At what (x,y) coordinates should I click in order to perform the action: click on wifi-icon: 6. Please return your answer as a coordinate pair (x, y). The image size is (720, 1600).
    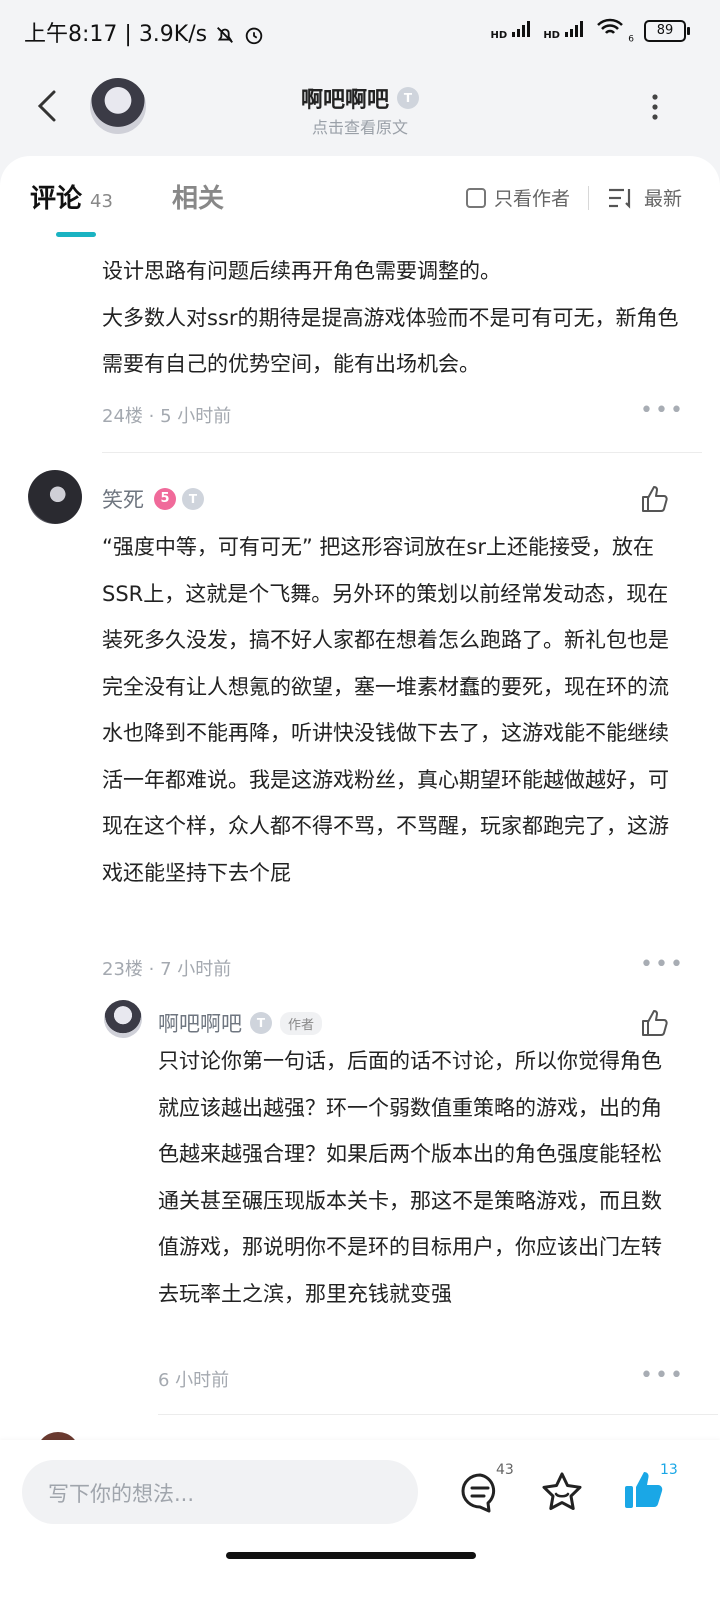
    Looking at the image, I should click on (615, 31).